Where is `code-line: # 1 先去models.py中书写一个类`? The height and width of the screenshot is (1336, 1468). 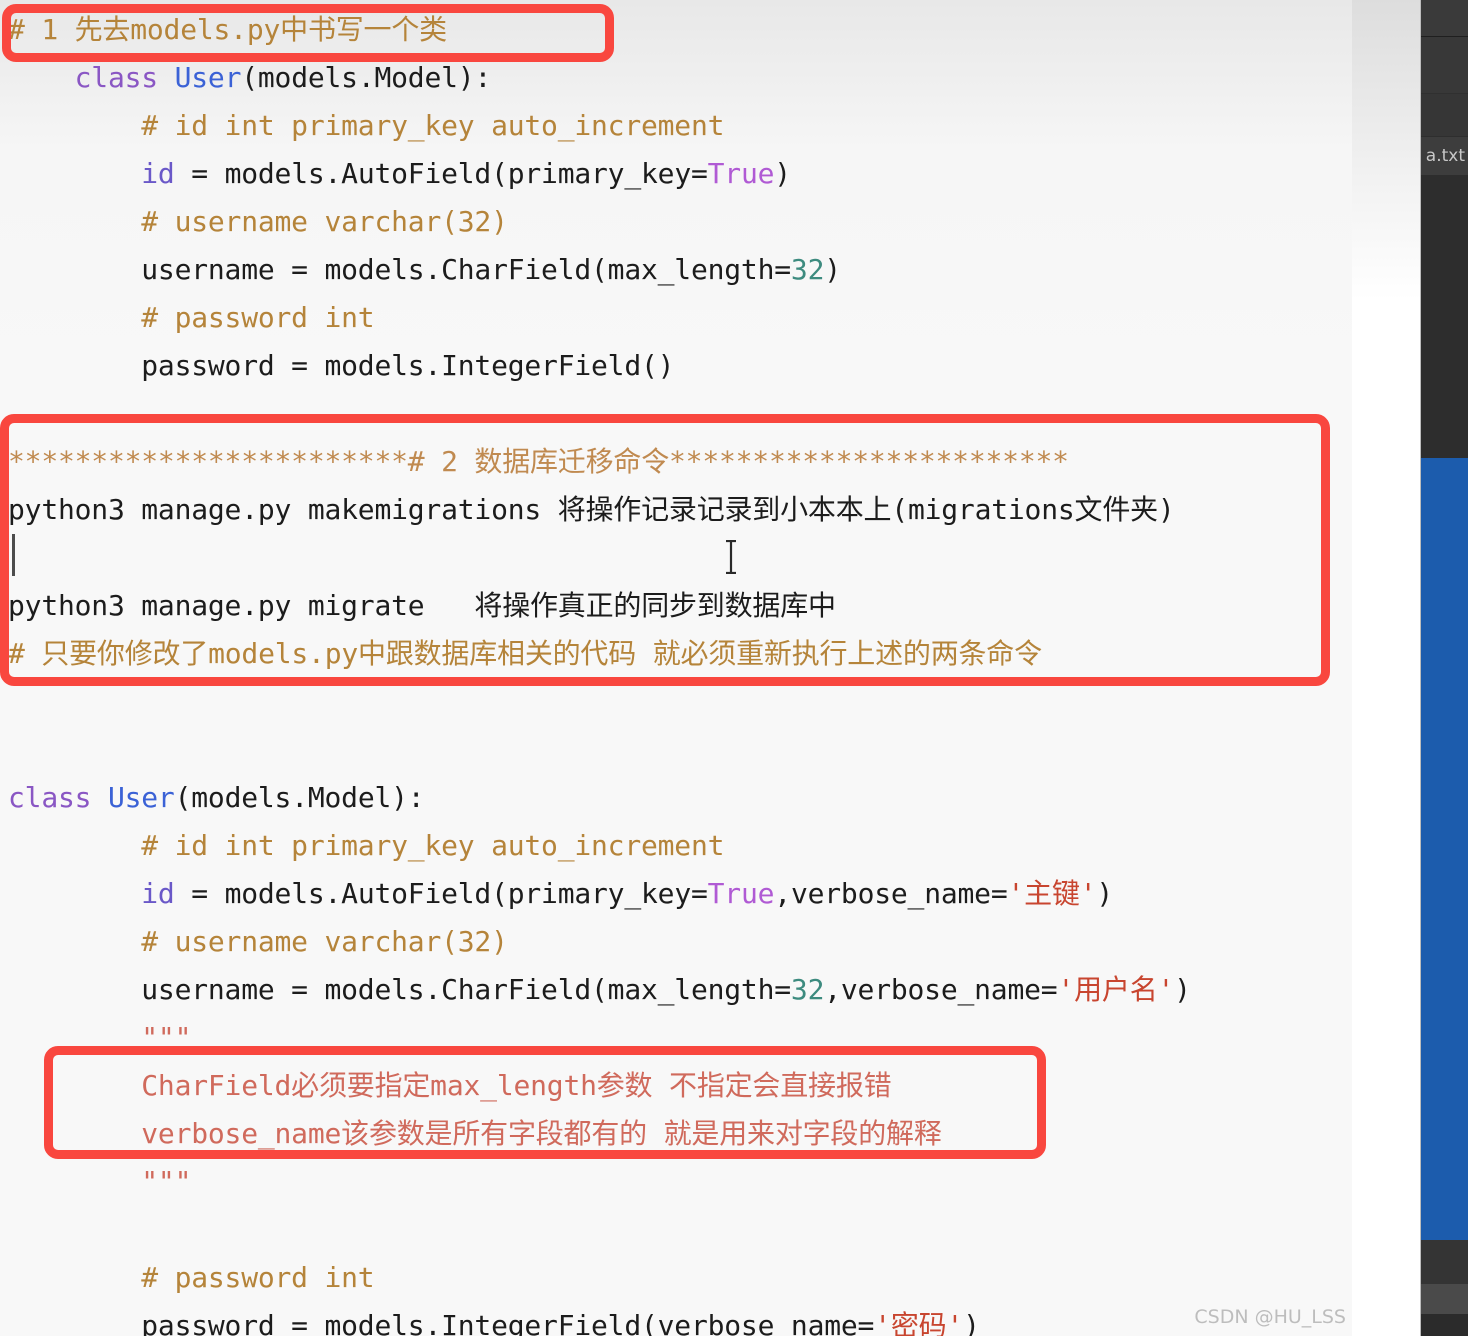 code-line: # 1 先去models.py中书写一个类 is located at coordinates (676, 30).